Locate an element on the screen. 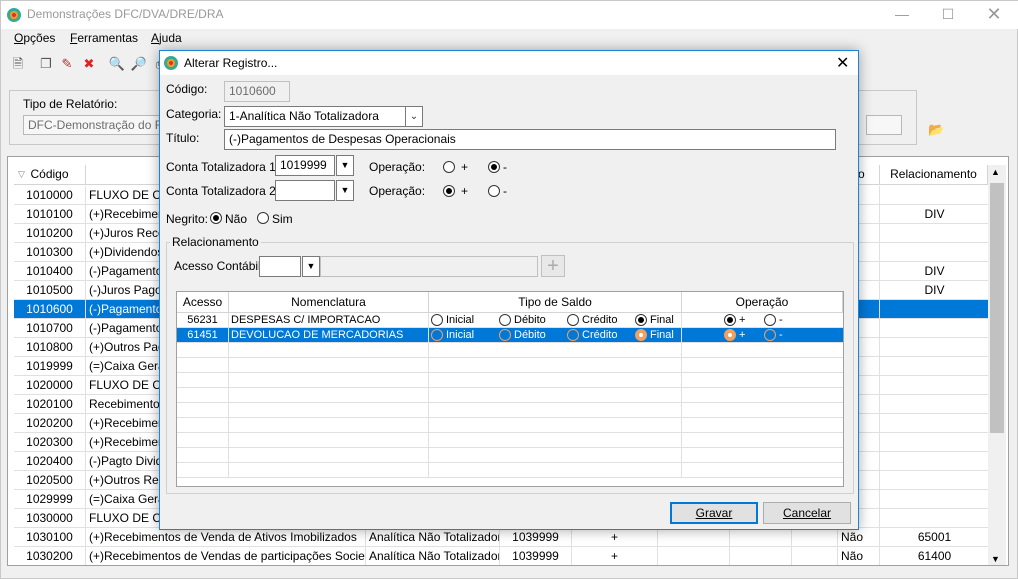  col-tipo-saldo-header: Tipo de Saldo is located at coordinates (555, 302).